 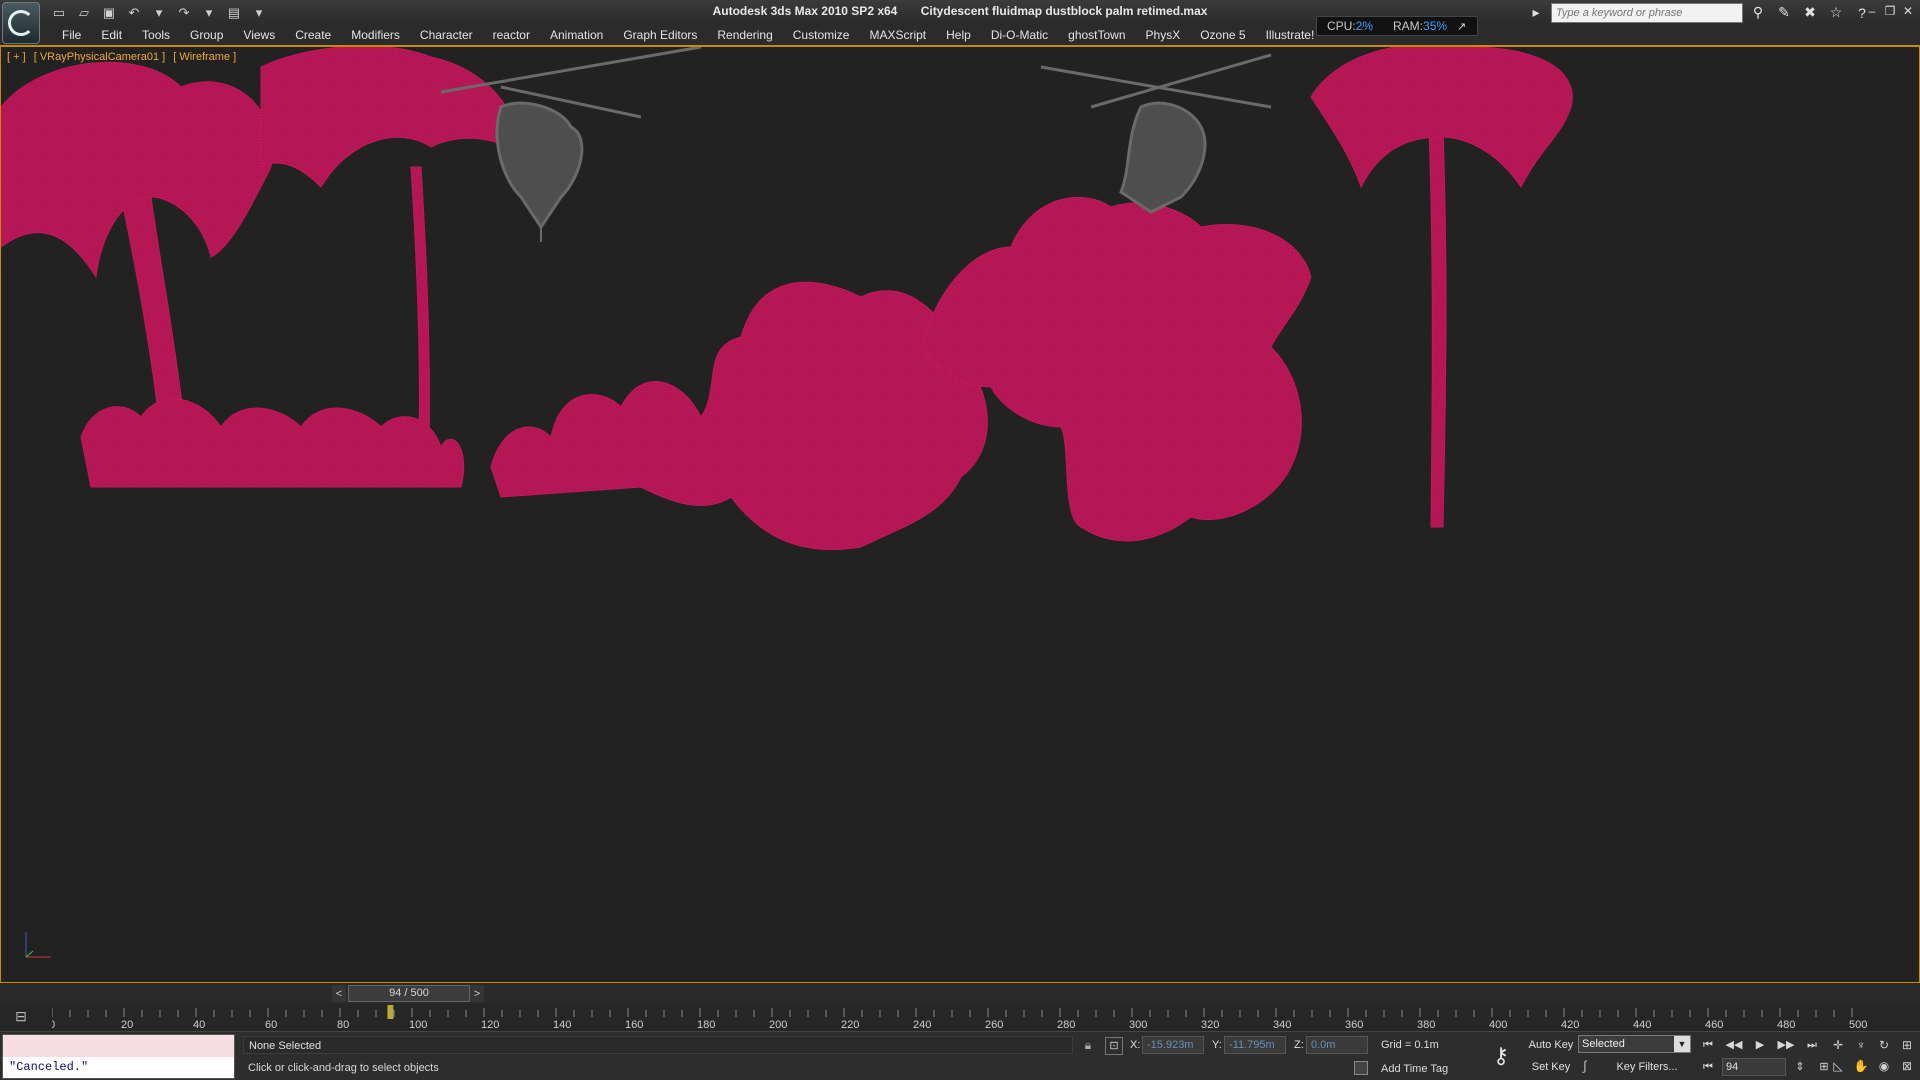 I want to click on field-of-view-icon: ◺, so click(x=1838, y=1066).